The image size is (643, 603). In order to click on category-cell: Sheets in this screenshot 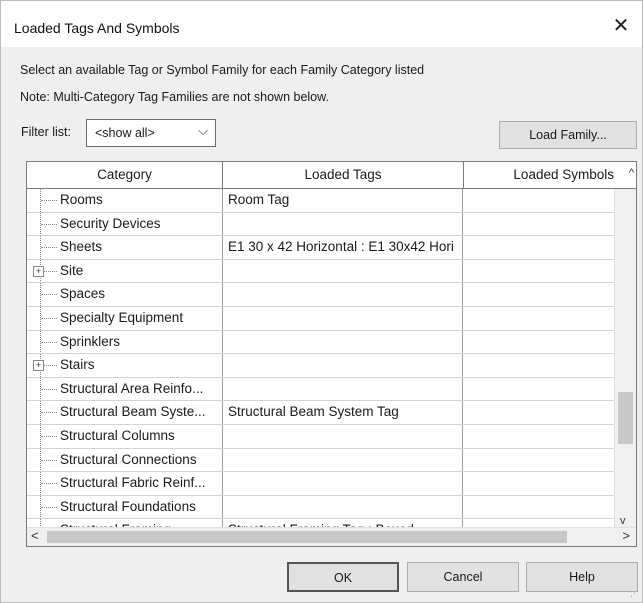, I will do `click(125, 247)`.